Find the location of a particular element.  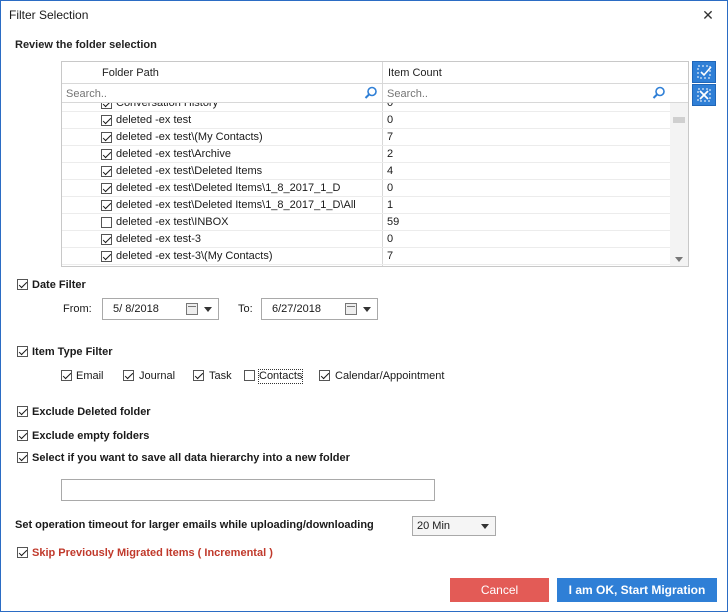

contacts-type-checkbox is located at coordinates (249, 375).